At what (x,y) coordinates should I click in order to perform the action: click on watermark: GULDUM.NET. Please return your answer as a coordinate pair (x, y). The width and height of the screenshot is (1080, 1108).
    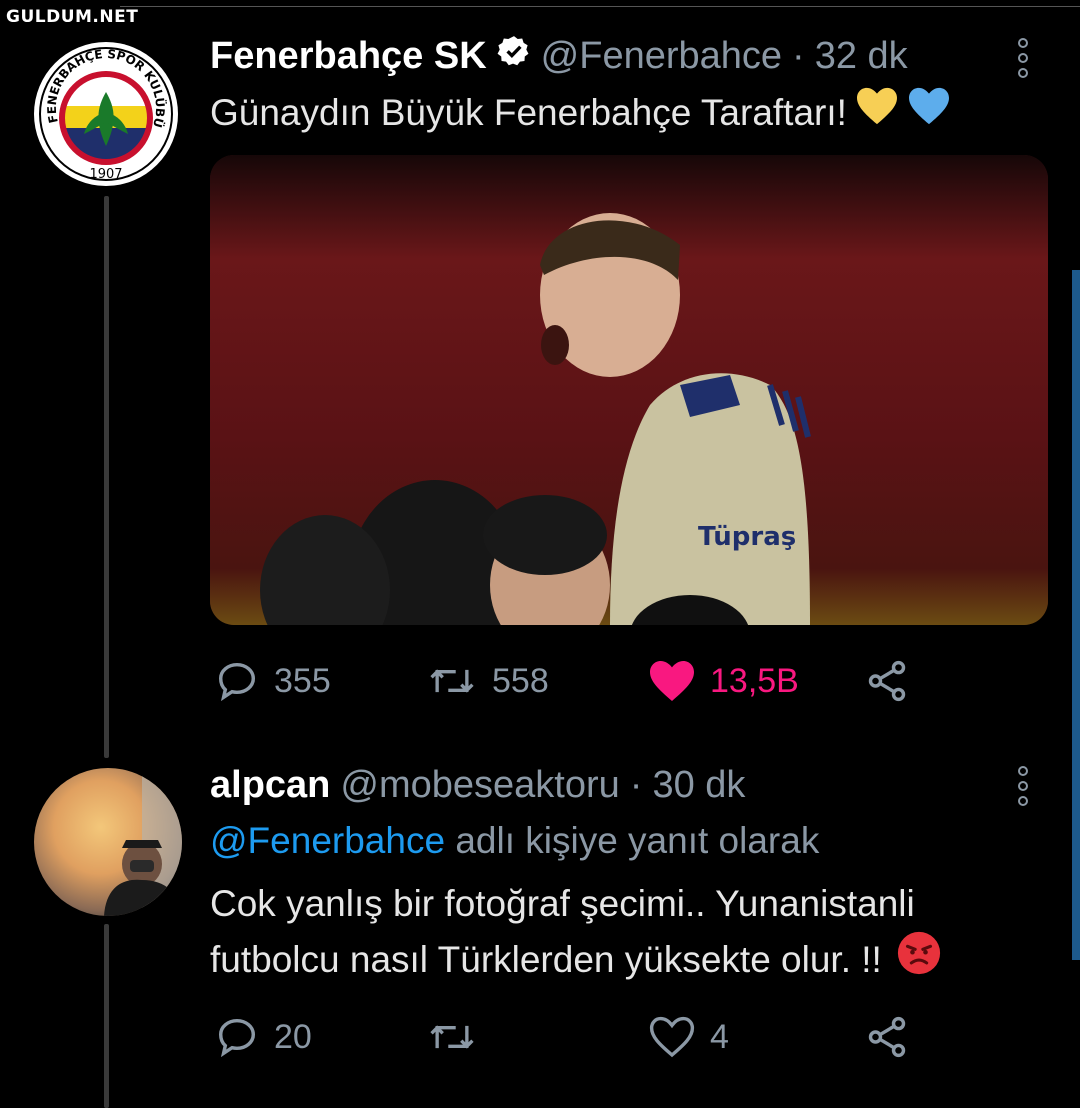
    Looking at the image, I should click on (72, 17).